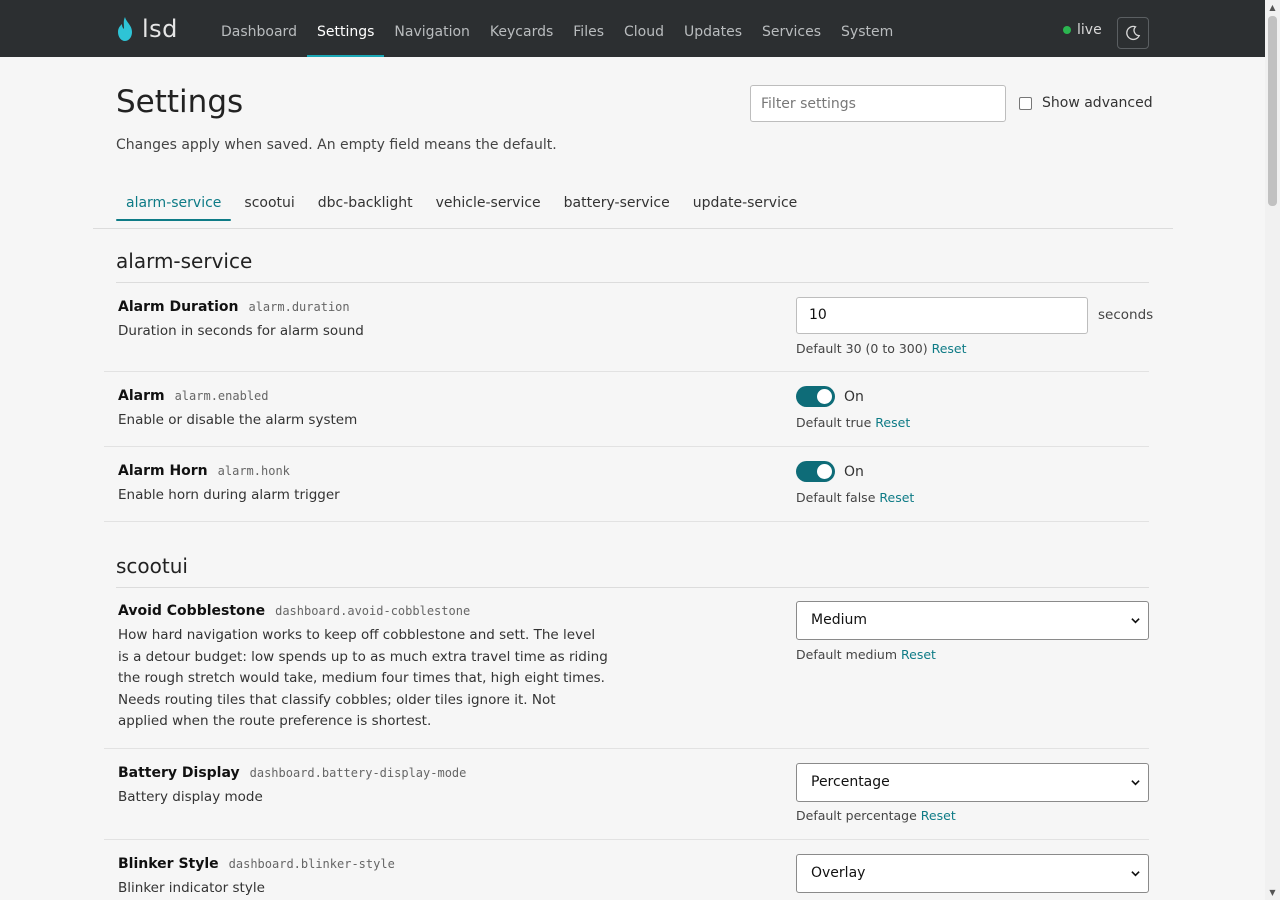 The width and height of the screenshot is (1280, 900). Describe the element at coordinates (358, 773) in the screenshot. I see `setting-key: dashboard.battery-display-mode` at that location.